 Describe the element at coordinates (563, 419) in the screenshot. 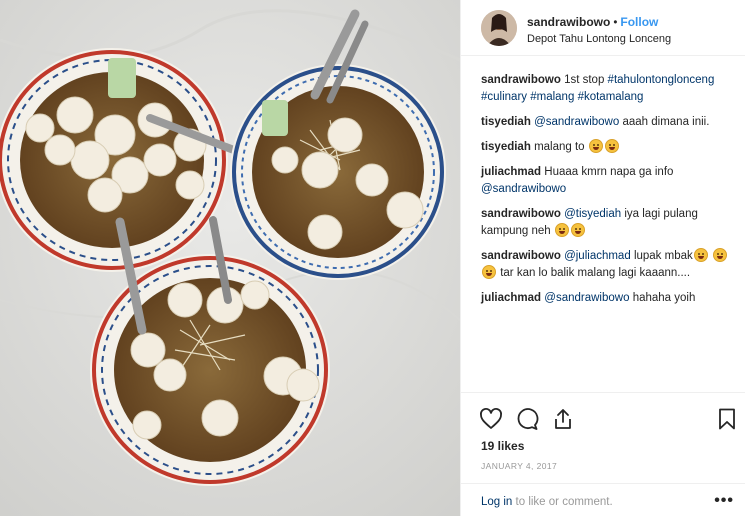

I see `share-icon` at that location.